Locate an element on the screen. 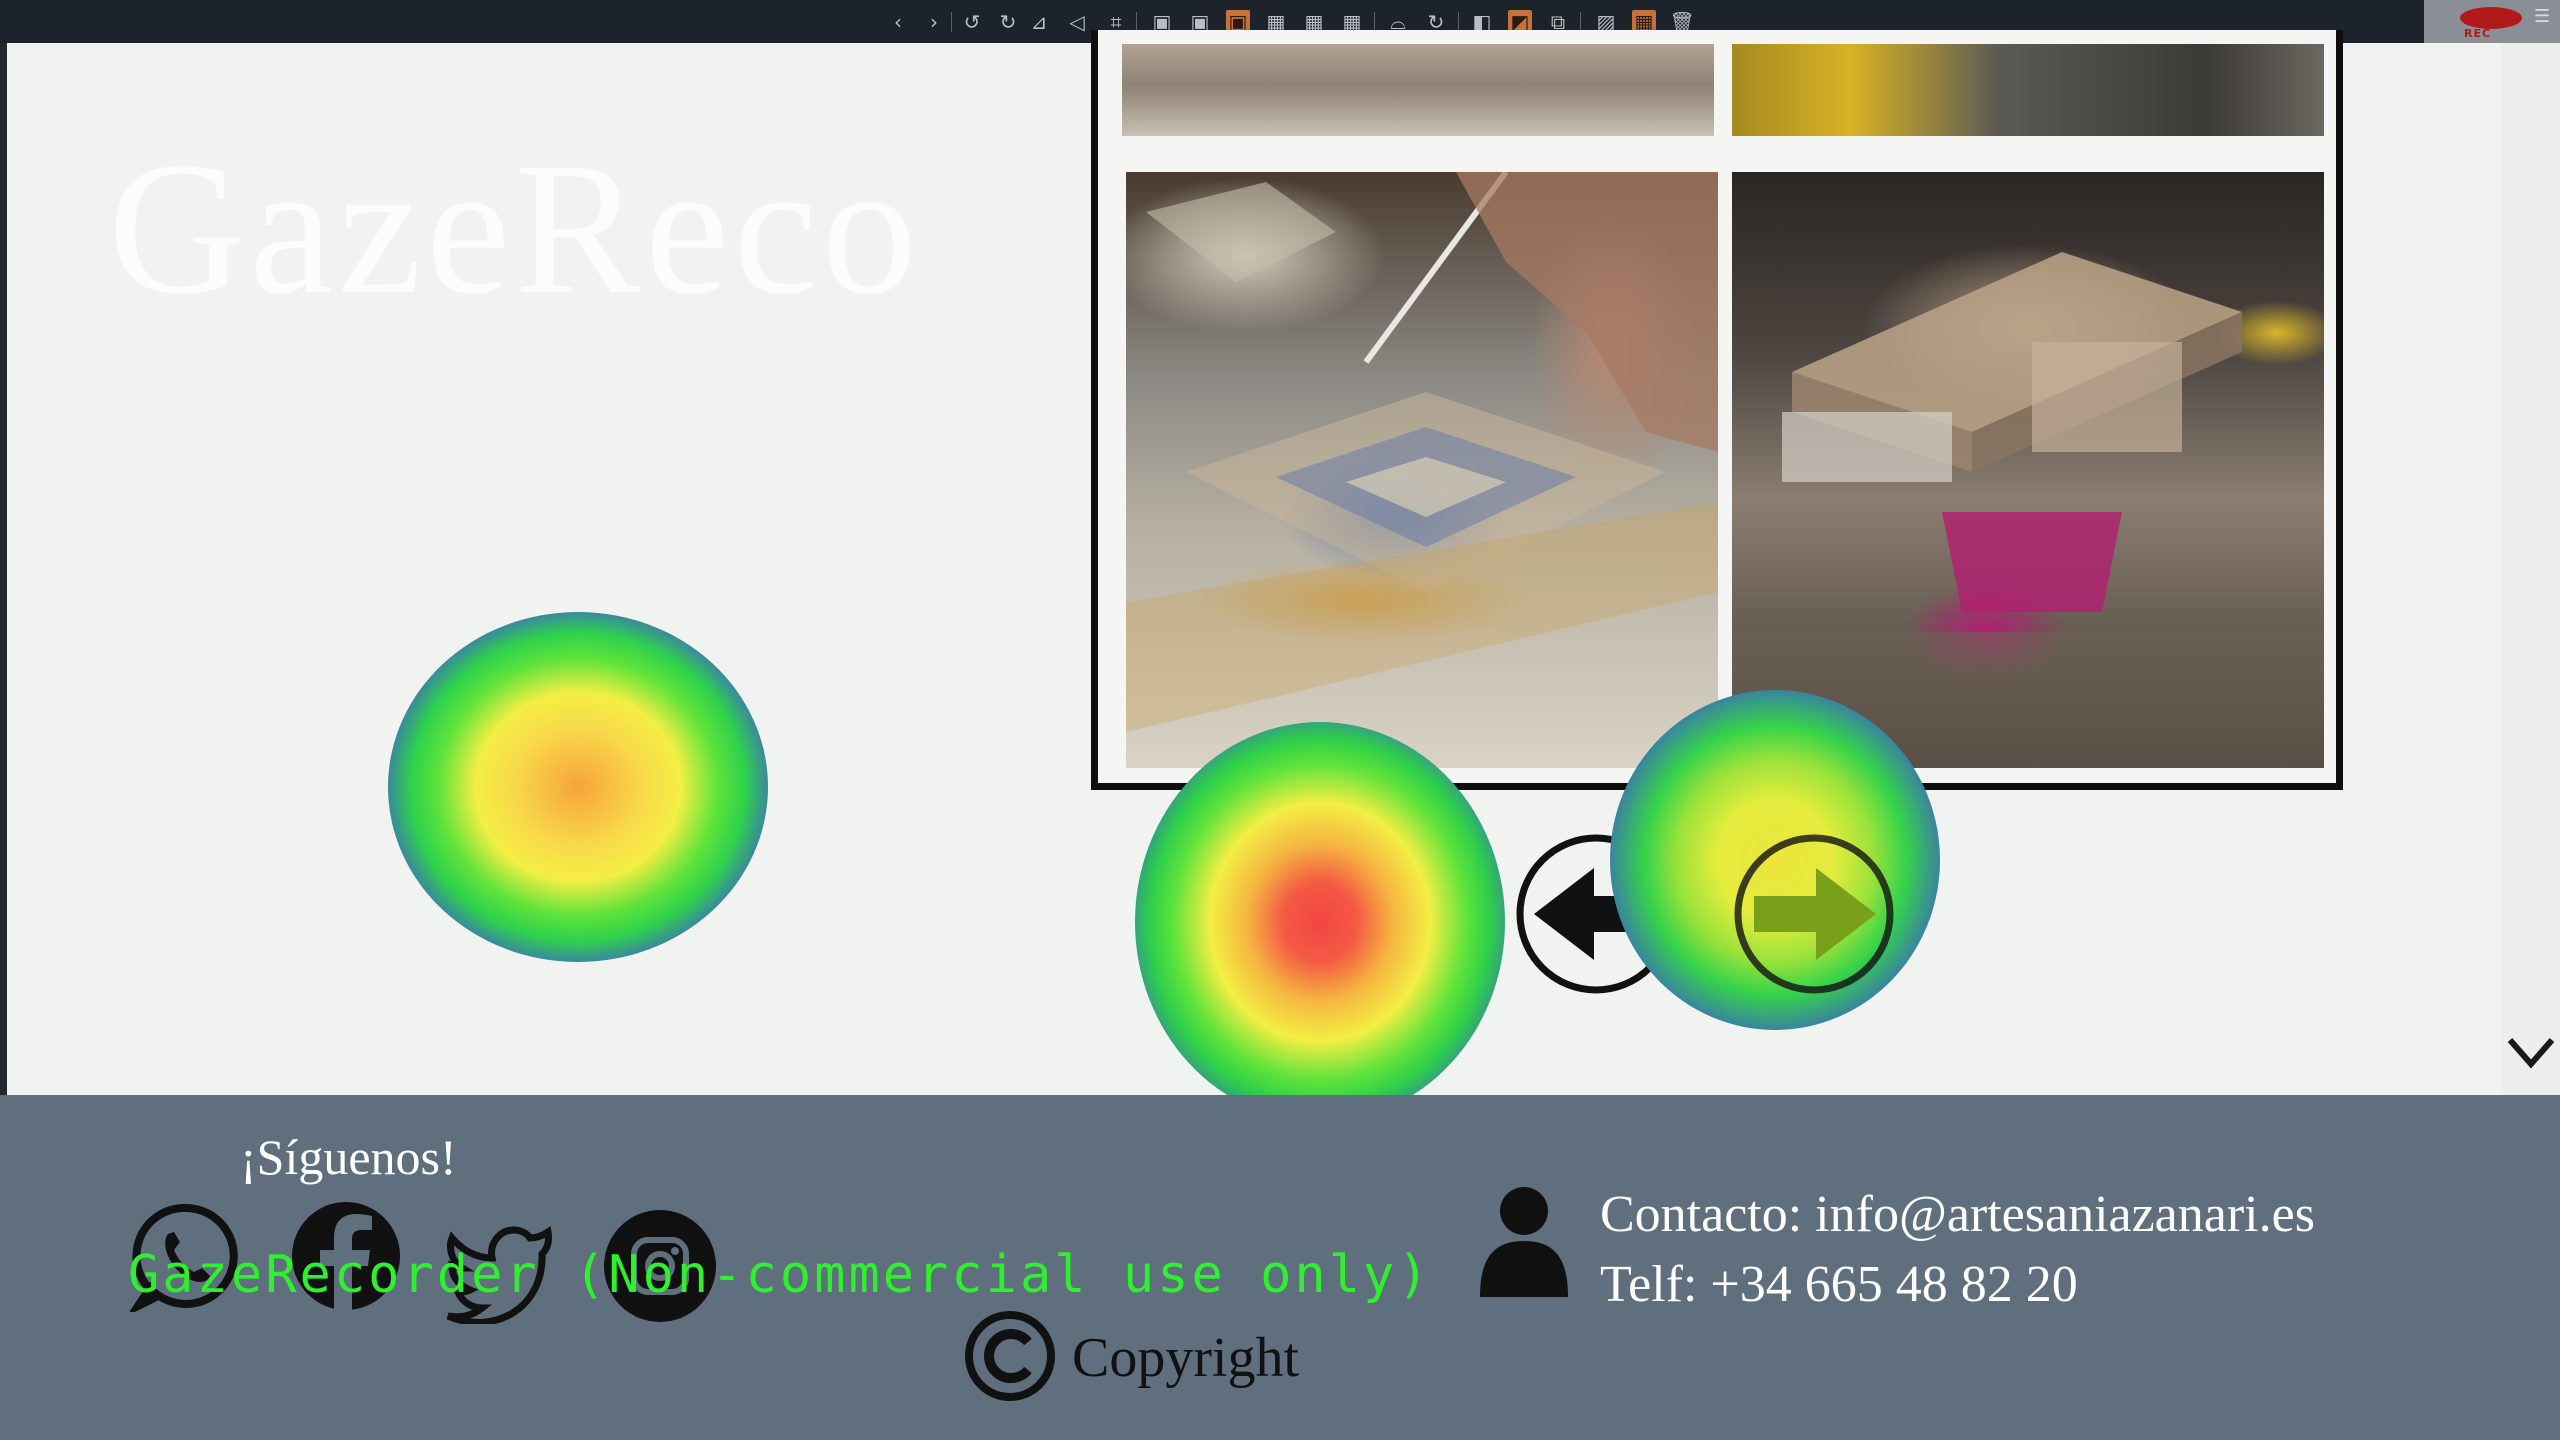 The height and width of the screenshot is (1440, 2560). craft-photo-top-left is located at coordinates (1418, 90).